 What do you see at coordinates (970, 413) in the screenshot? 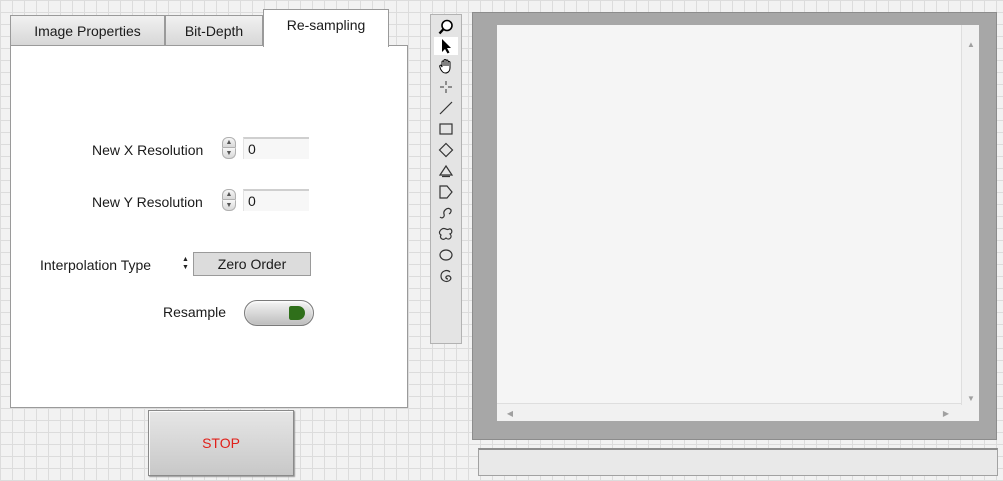
I see `scroll-corner` at bounding box center [970, 413].